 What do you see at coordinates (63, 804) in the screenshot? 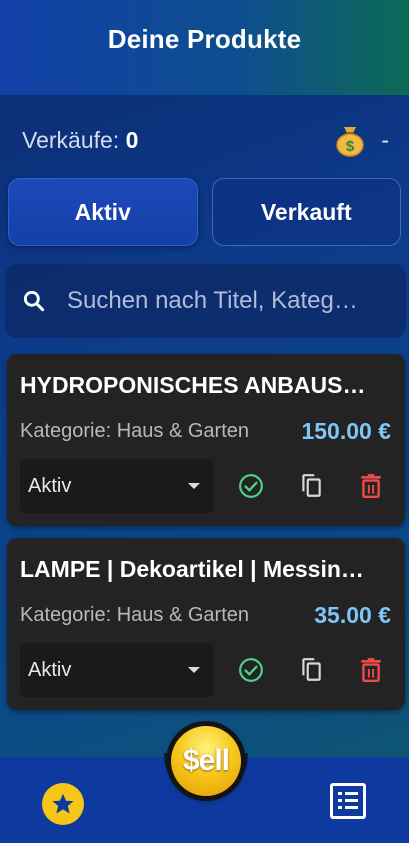
I see `star-icon` at bounding box center [63, 804].